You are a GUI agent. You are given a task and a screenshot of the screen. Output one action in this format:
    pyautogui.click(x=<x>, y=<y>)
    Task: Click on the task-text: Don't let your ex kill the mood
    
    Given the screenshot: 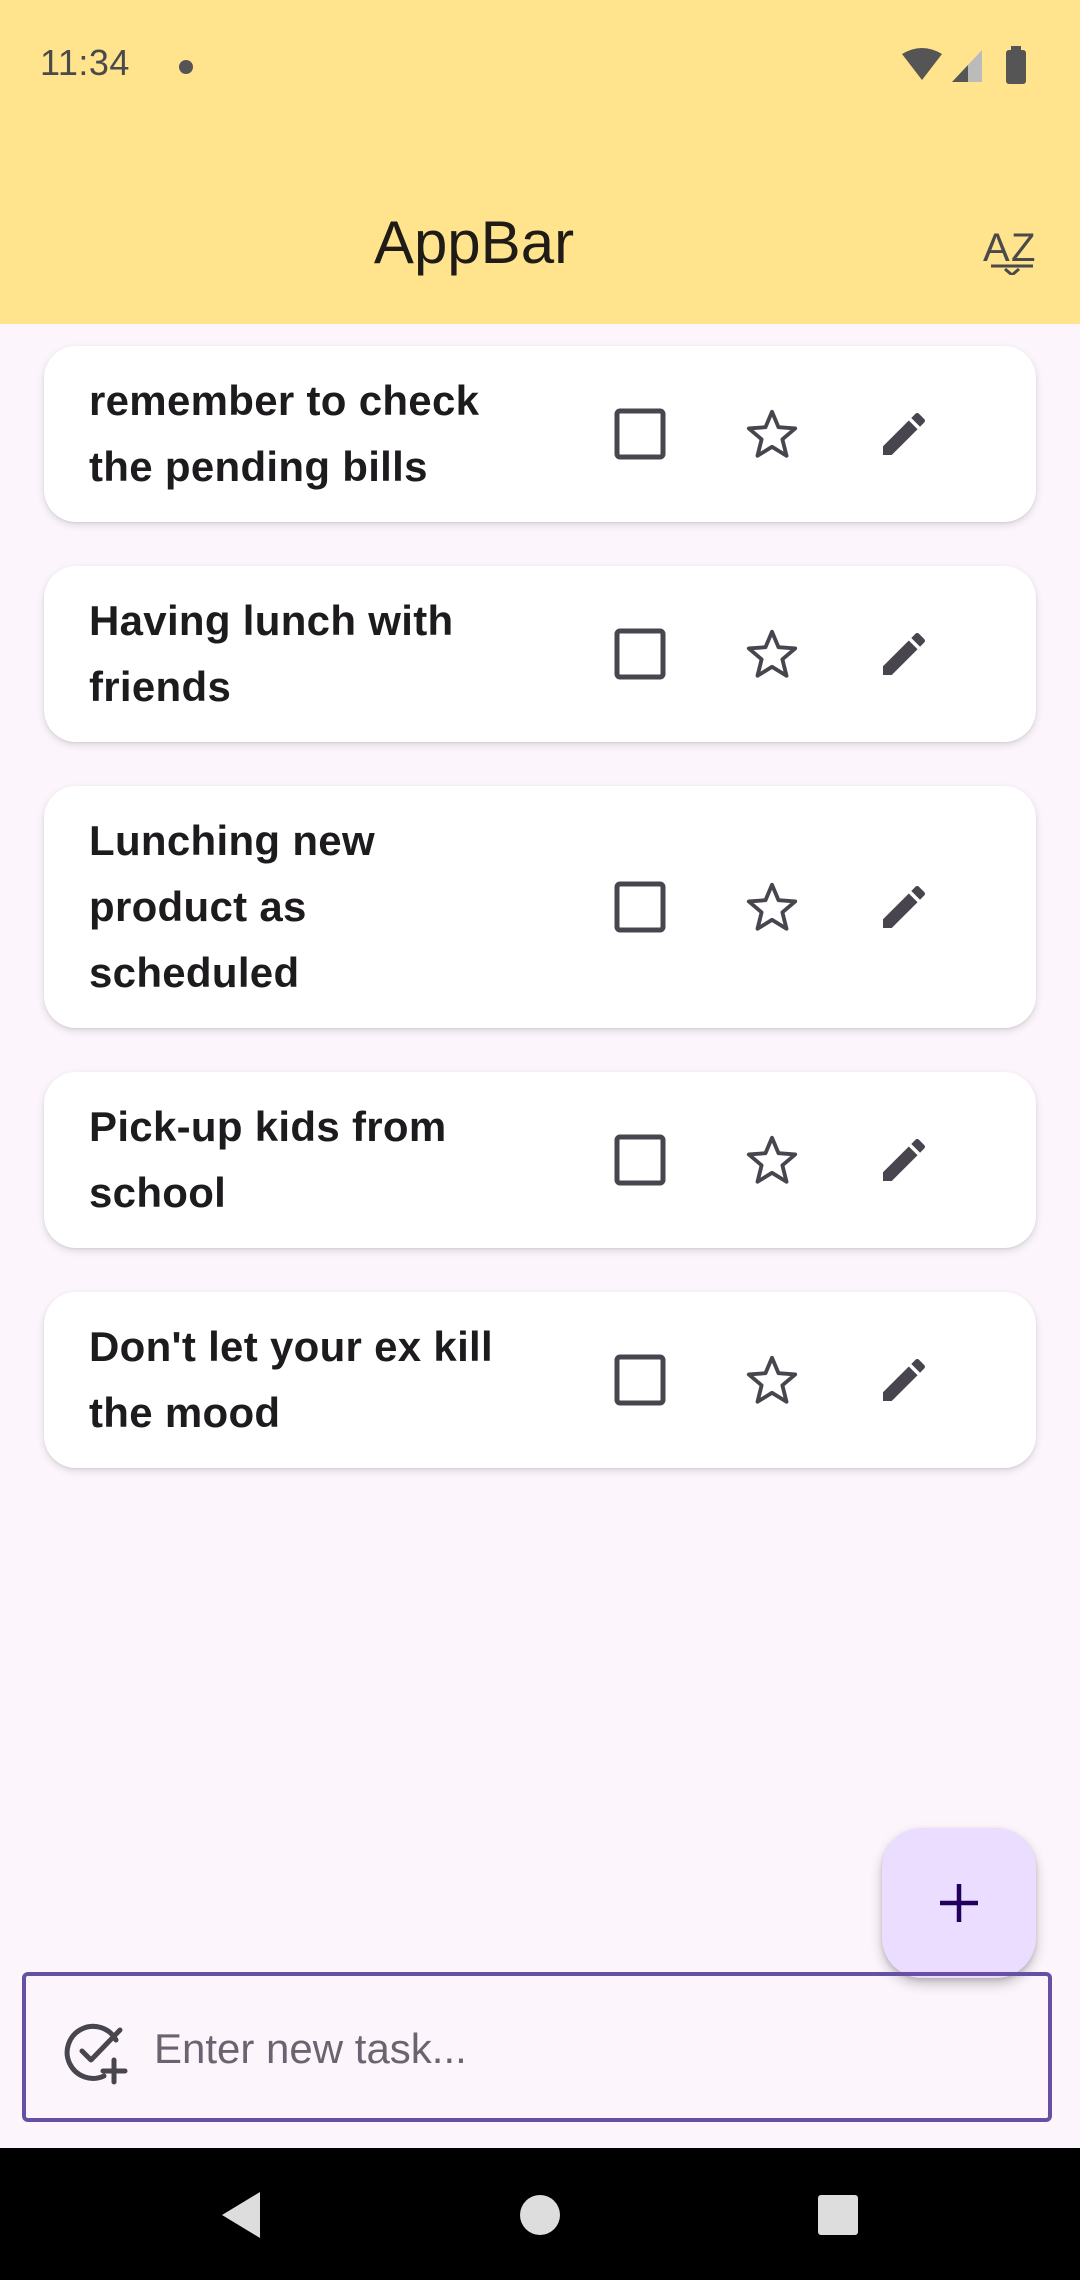 What is the action you would take?
    pyautogui.click(x=291, y=1379)
    